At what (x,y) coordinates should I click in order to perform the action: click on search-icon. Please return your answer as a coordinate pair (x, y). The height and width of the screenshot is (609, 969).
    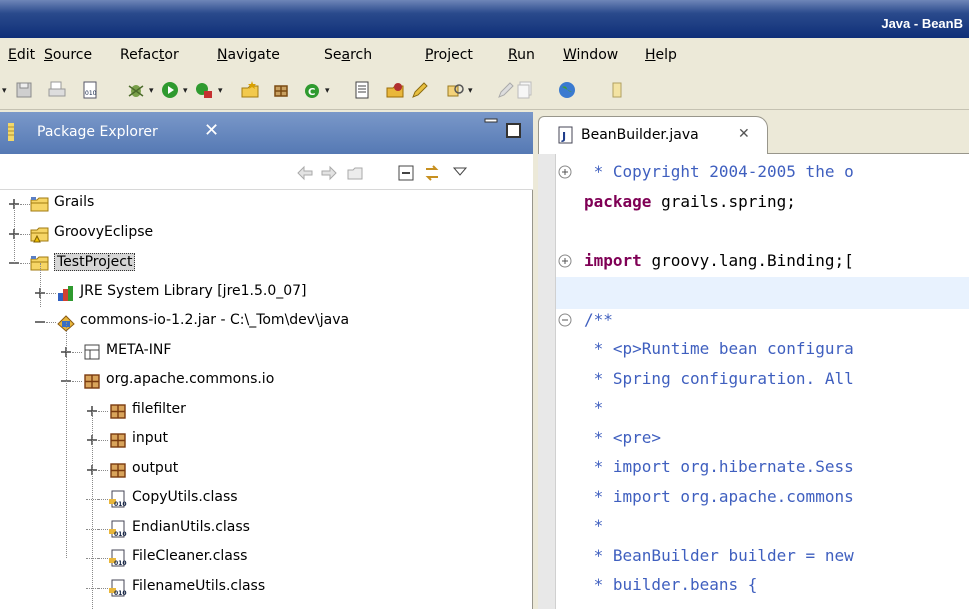
    Looking at the image, I should click on (456, 90).